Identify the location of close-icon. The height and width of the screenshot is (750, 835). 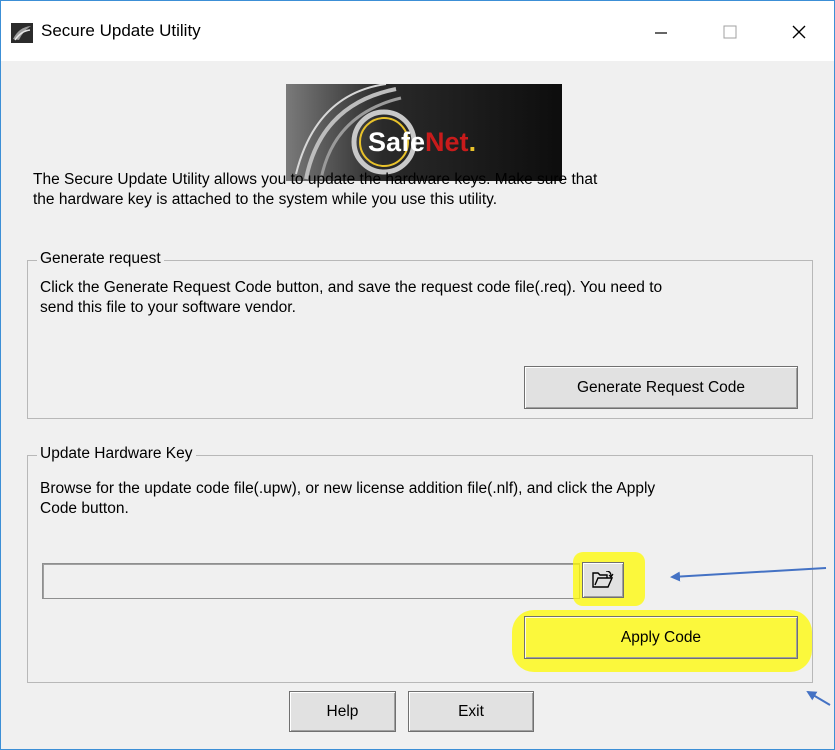
(799, 32).